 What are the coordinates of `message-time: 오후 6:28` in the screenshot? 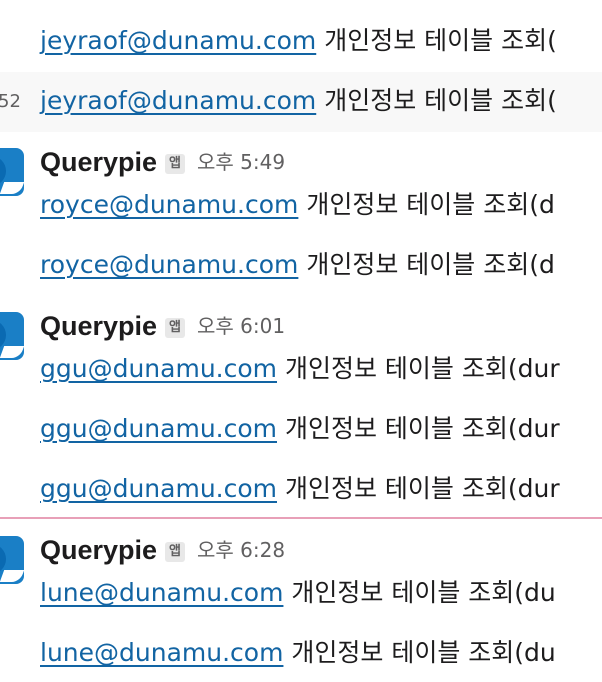 It's located at (241, 550).